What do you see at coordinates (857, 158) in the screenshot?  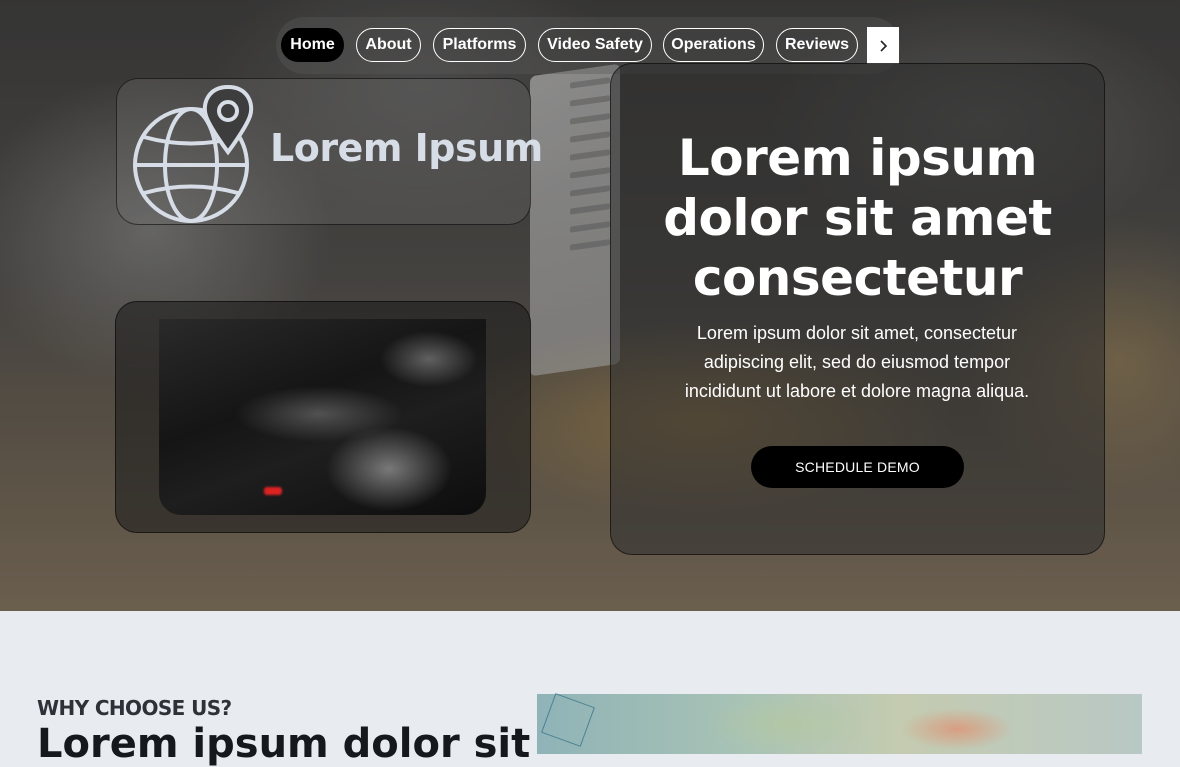 I see `hero-title-line: Lorem ipsum` at bounding box center [857, 158].